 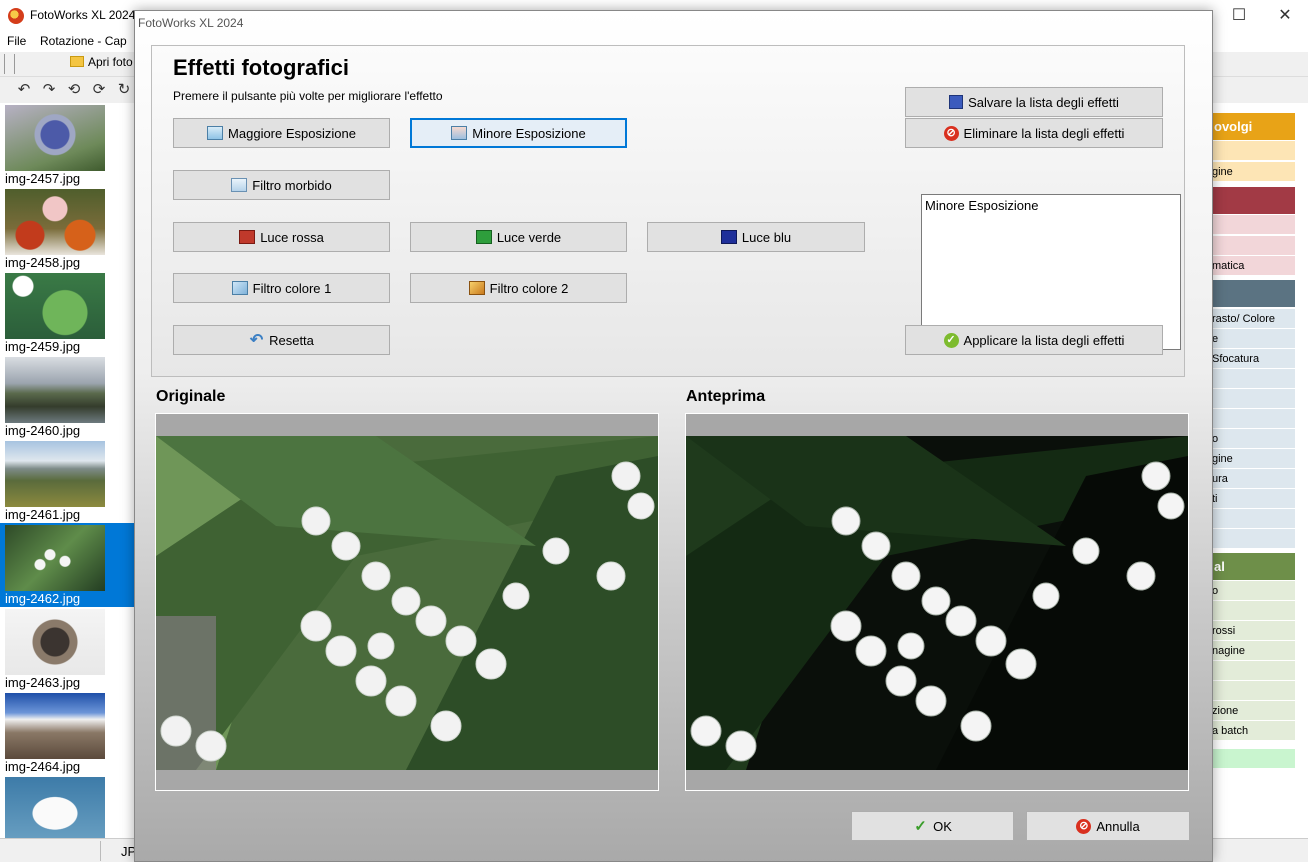 I want to click on dialog-title: FotoWorks XL 2024, so click(x=191, y=23).